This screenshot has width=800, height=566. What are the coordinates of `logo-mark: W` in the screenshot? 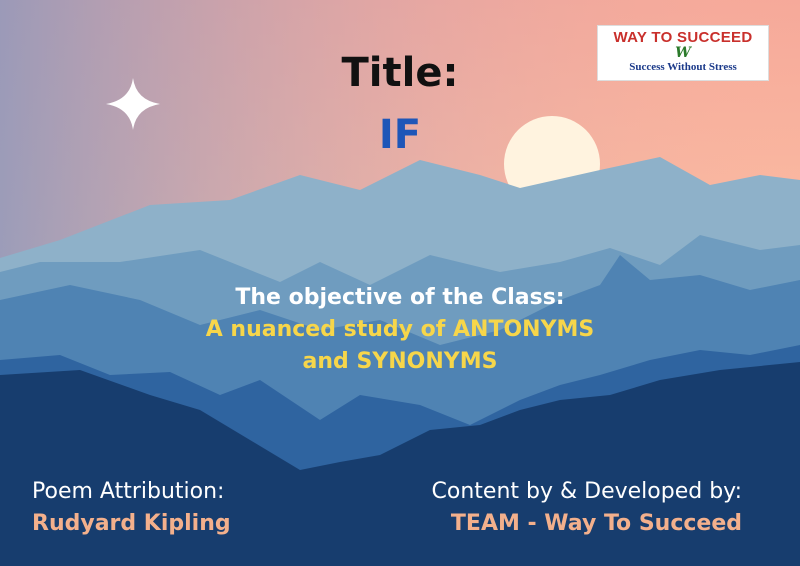 It's located at (683, 53).